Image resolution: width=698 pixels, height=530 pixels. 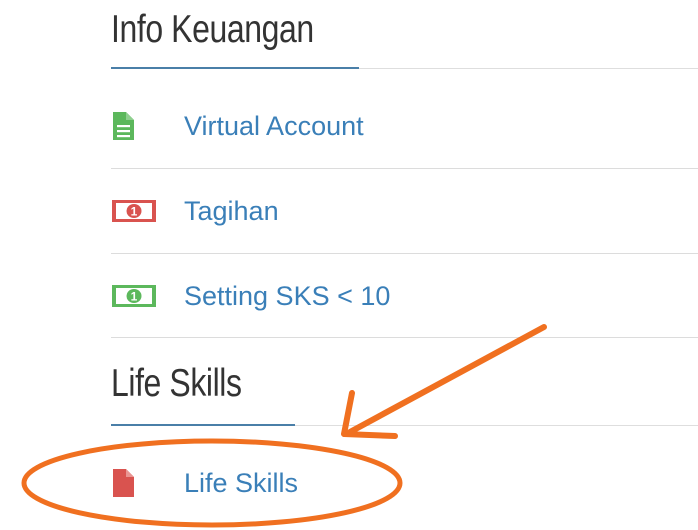 I want to click on arrow-head, so click(x=369, y=414).